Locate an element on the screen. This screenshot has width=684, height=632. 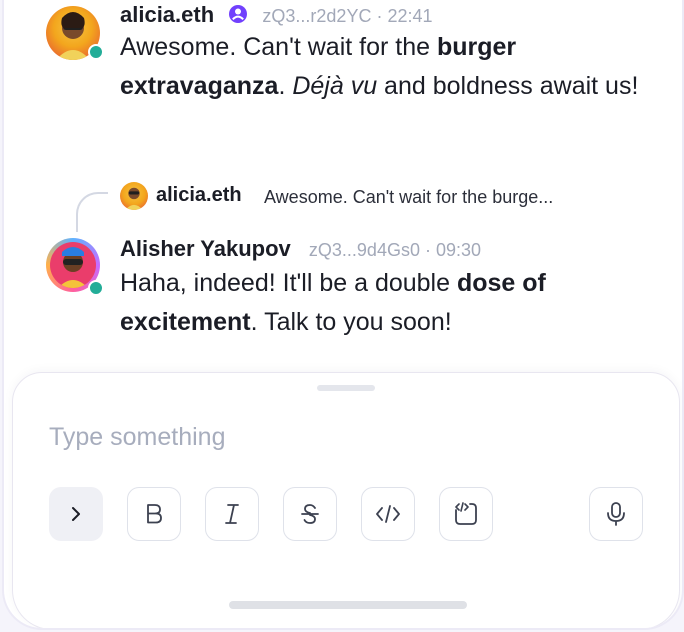
code-block-button is located at coordinates (466, 514).